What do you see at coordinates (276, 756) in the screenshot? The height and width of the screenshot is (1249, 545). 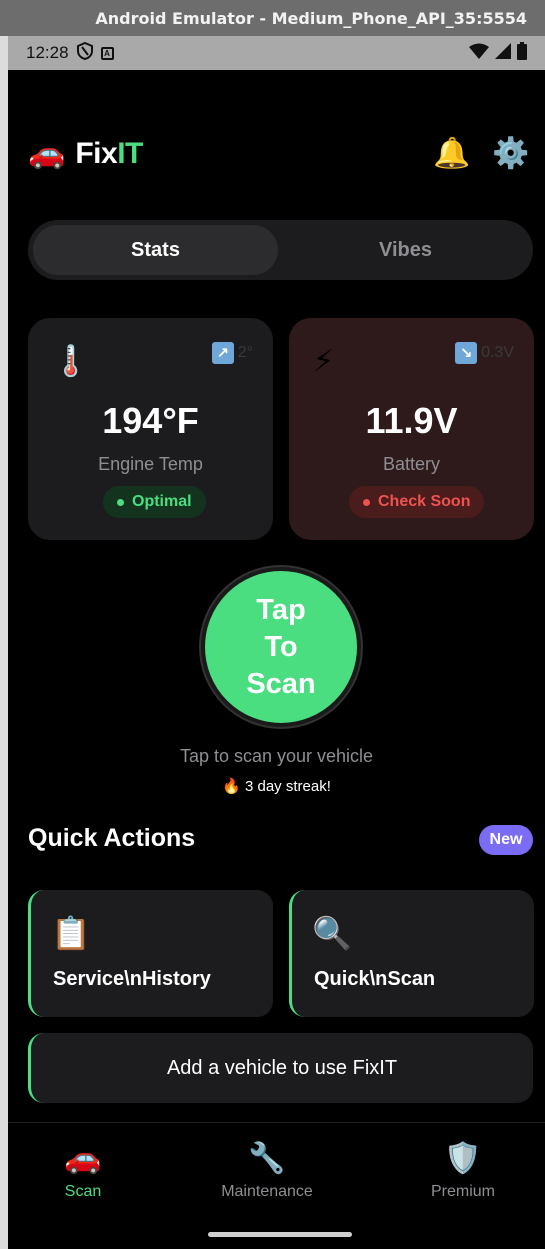 I see `scan-hint: Tap to scan your vehicle` at bounding box center [276, 756].